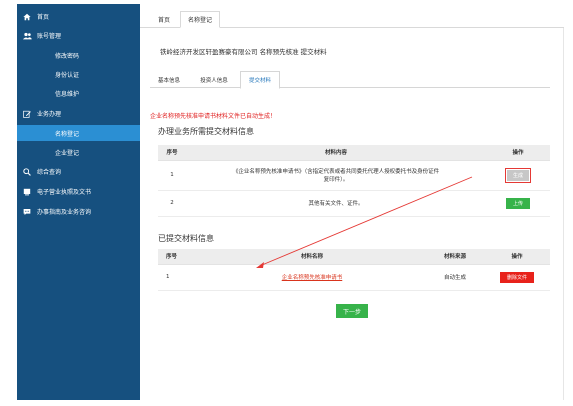 This screenshot has width=573, height=406. I want to click on sidebar-item-label: 首页, so click(43, 17).